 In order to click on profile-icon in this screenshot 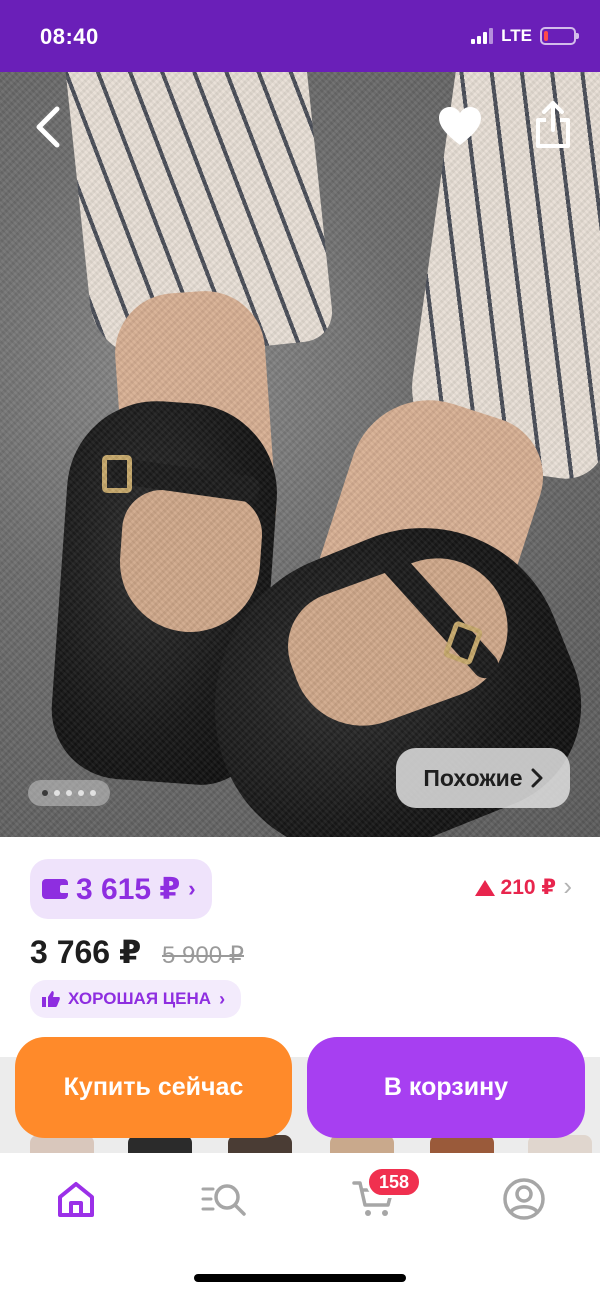, I will do `click(524, 1199)`.